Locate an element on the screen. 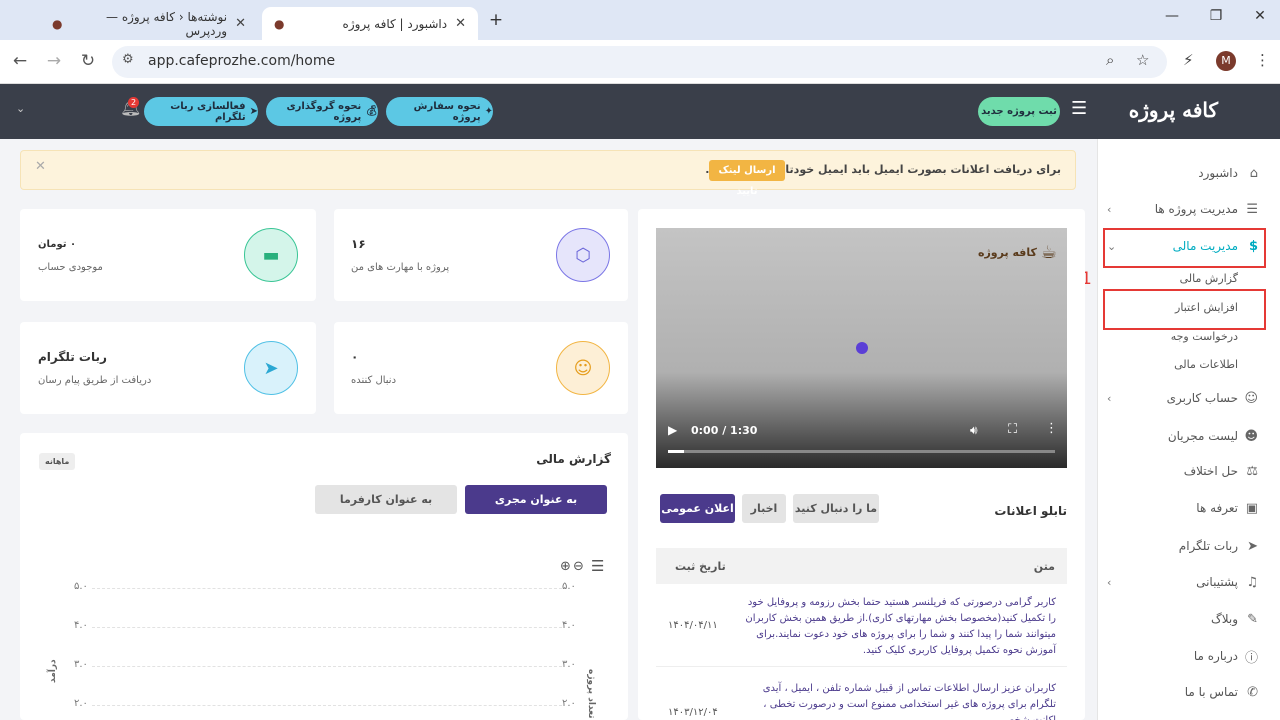 The image size is (1280, 720). sidebar-item-telegram: ➤ ربات تلگرام is located at coordinates (1188, 546).